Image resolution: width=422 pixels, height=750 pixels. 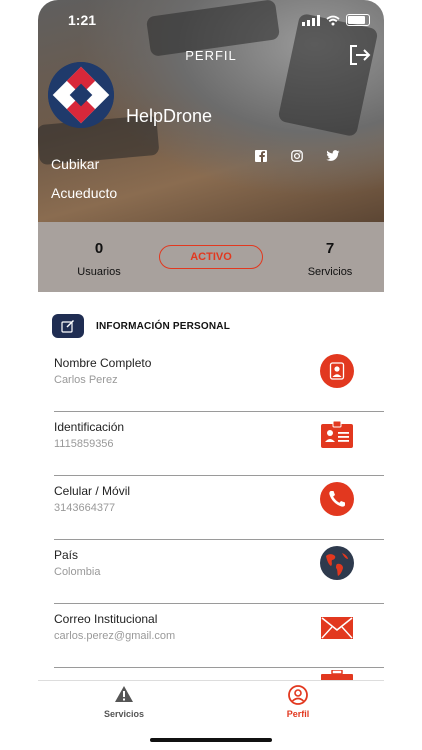 What do you see at coordinates (82, 20) in the screenshot?
I see `status-time: 1:21` at bounding box center [82, 20].